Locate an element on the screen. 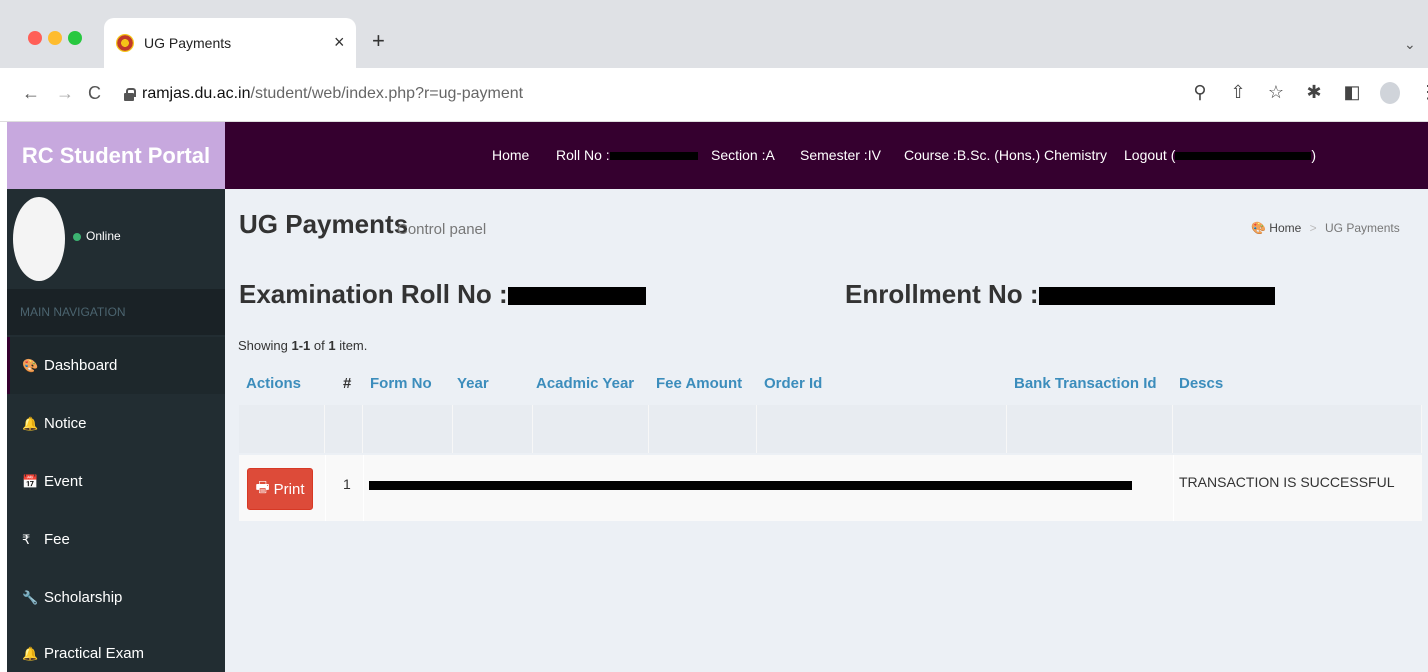 This screenshot has height=672, width=1428. rupee-icon: ₹ is located at coordinates (26, 539).